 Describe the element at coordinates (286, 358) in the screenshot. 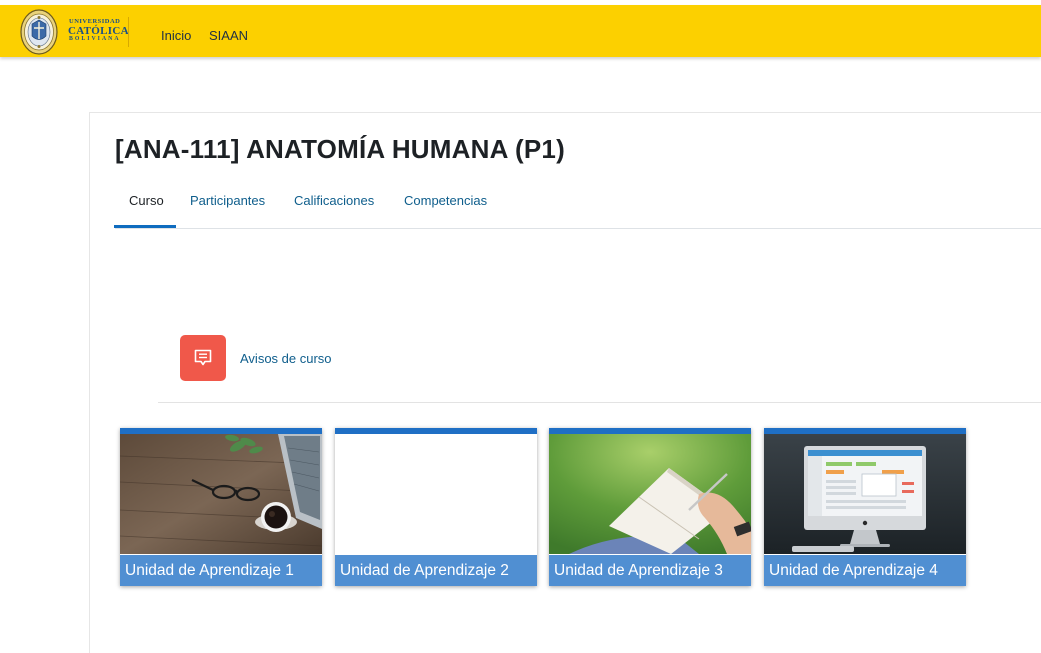

I see `announcements-link: Avisos de curso` at that location.